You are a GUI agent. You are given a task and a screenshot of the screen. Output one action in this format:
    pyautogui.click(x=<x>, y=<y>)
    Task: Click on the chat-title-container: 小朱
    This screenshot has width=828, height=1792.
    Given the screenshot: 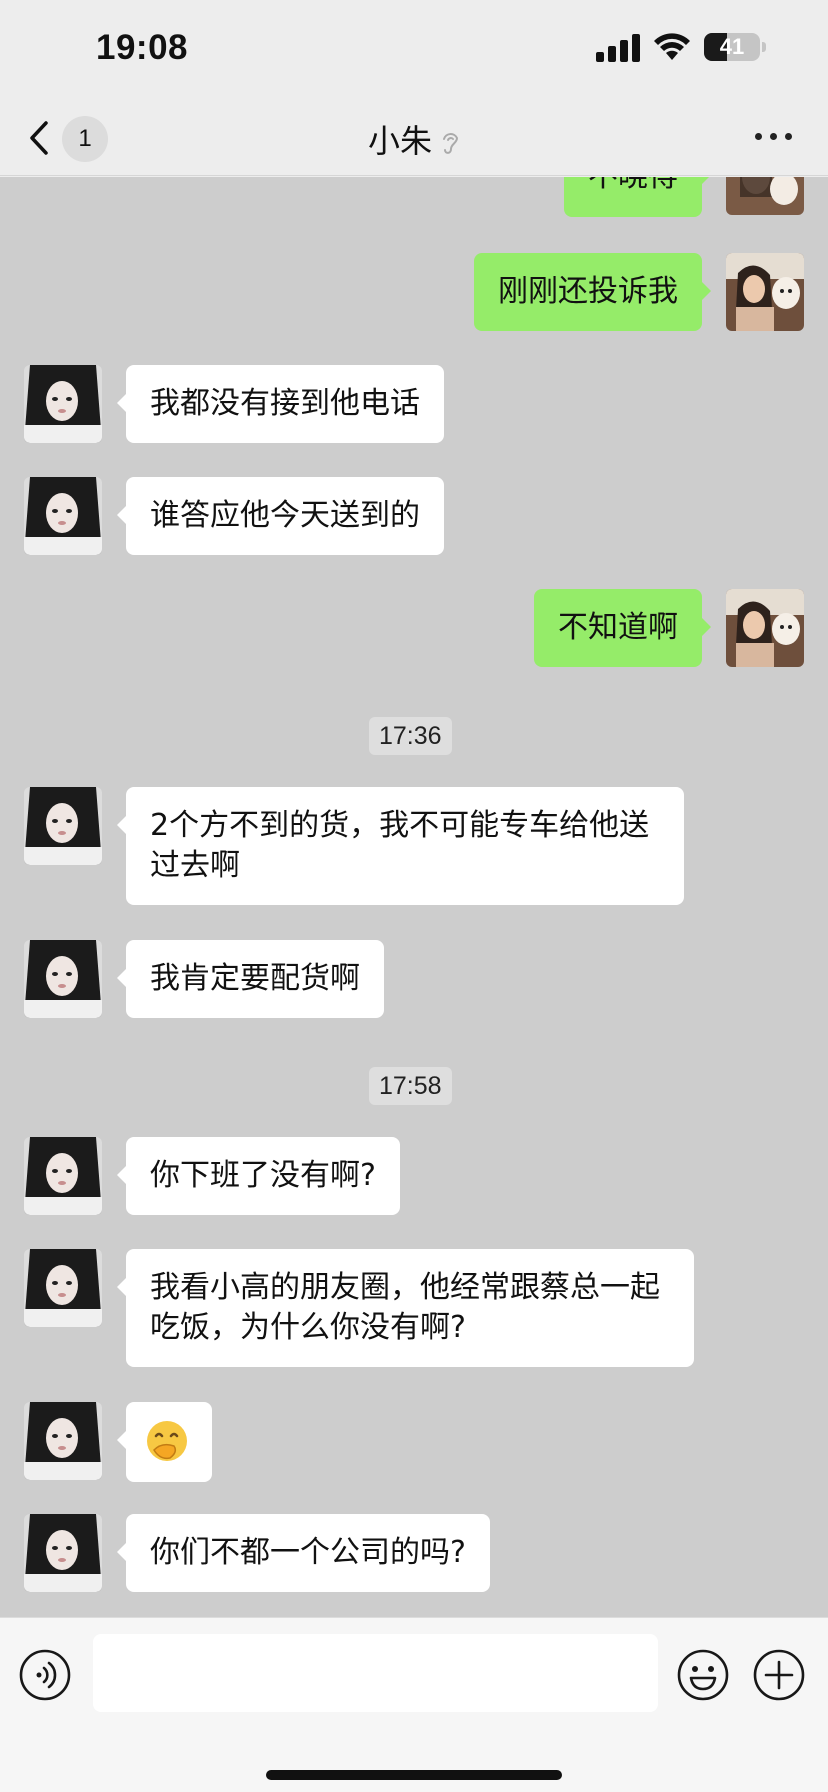 What is the action you would take?
    pyautogui.click(x=414, y=139)
    